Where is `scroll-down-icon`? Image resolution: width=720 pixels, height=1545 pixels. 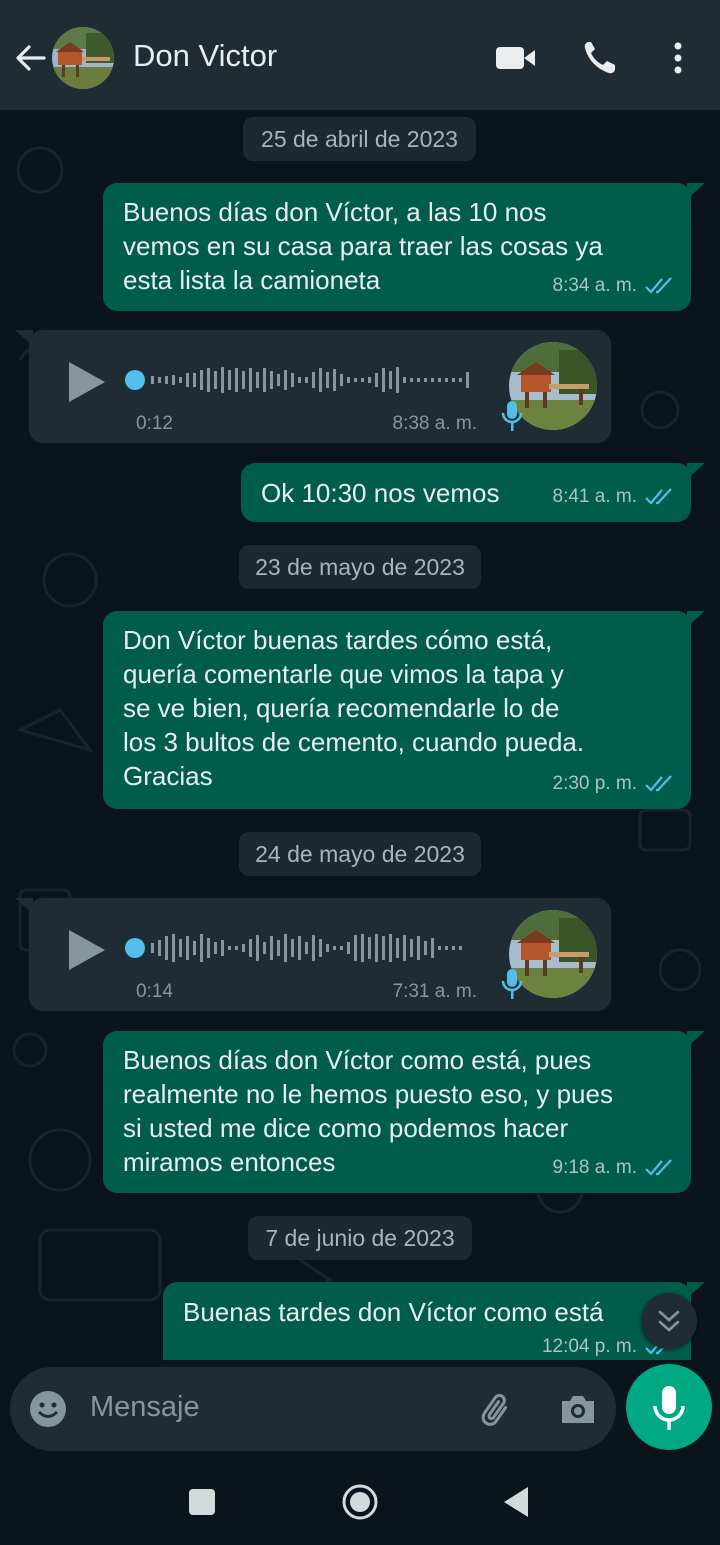
scroll-down-icon is located at coordinates (669, 1321).